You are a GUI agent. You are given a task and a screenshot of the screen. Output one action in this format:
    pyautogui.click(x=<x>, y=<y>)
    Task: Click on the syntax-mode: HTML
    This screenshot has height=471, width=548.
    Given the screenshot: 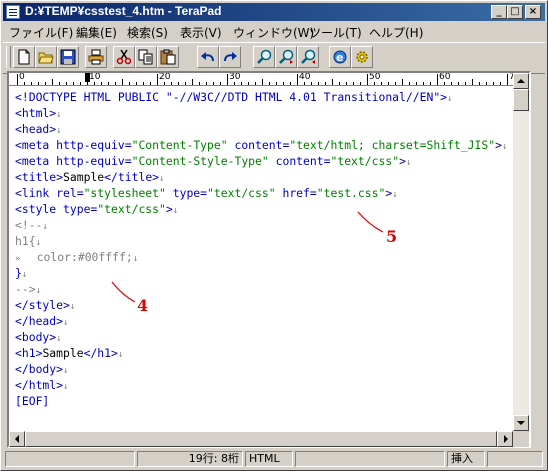 What is the action you would take?
    pyautogui.click(x=269, y=459)
    